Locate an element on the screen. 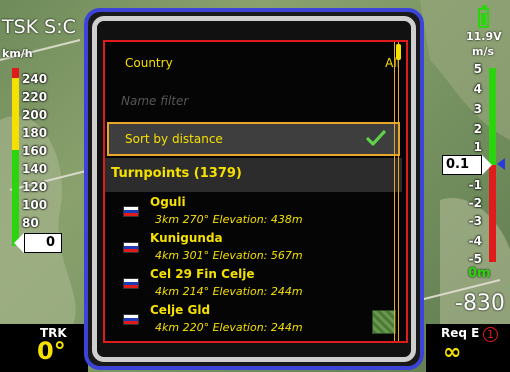  vario-tick: 3 is located at coordinates (477, 109).